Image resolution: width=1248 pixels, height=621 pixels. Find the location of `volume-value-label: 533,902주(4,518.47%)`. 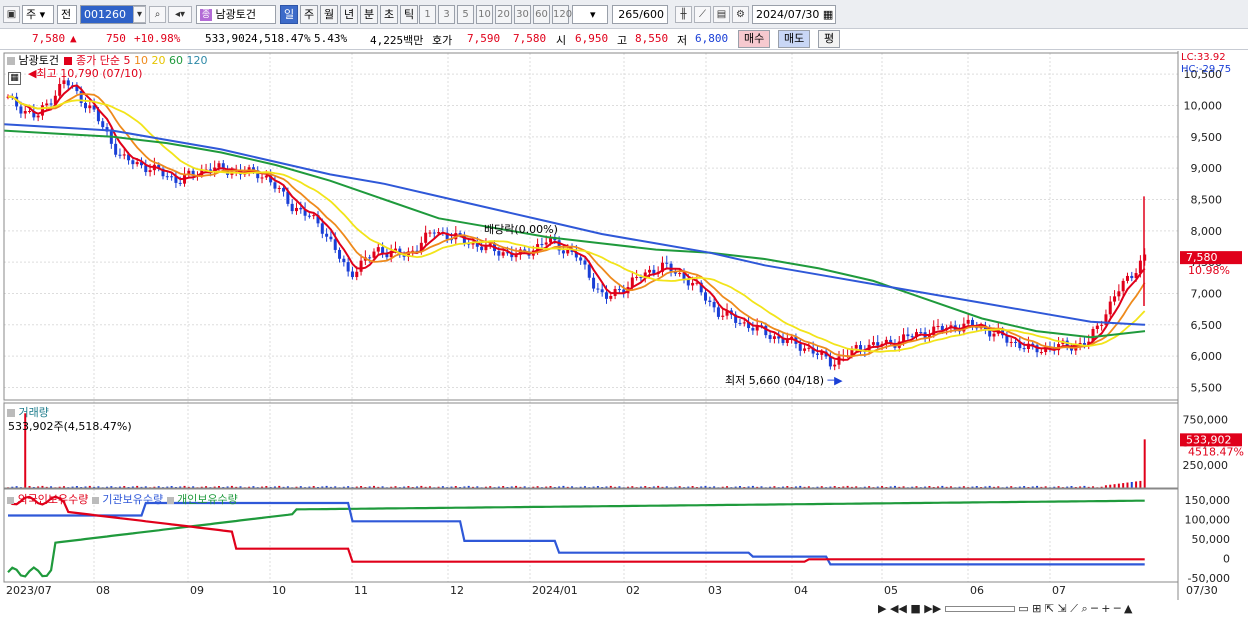

volume-value-label: 533,902주(4,518.47%) is located at coordinates (70, 426).